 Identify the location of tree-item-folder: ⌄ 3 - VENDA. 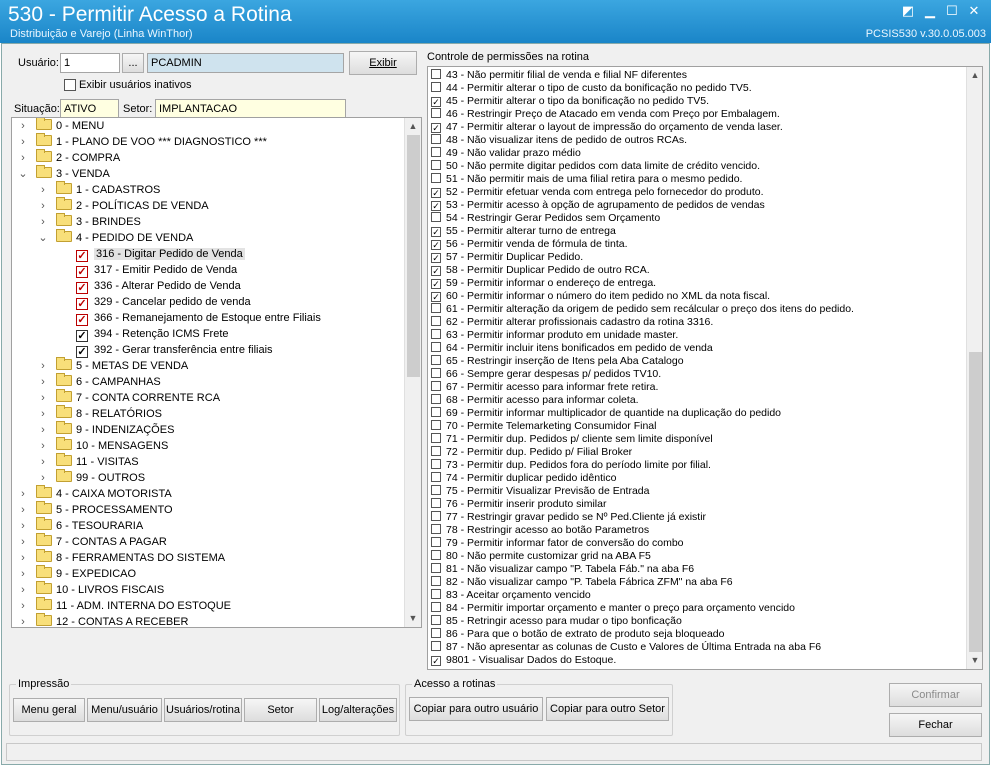
(64, 173).